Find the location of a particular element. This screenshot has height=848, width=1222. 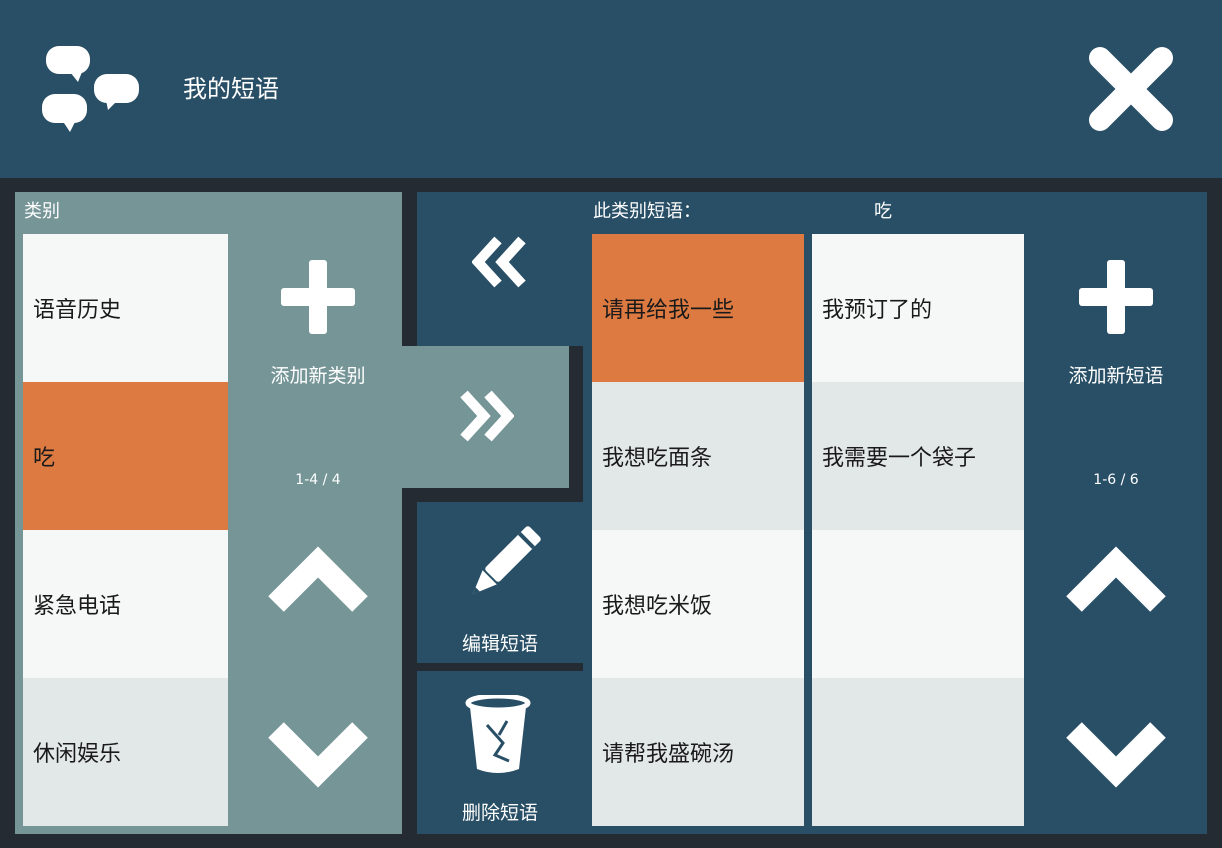

pencil-icon is located at coordinates (506, 560).